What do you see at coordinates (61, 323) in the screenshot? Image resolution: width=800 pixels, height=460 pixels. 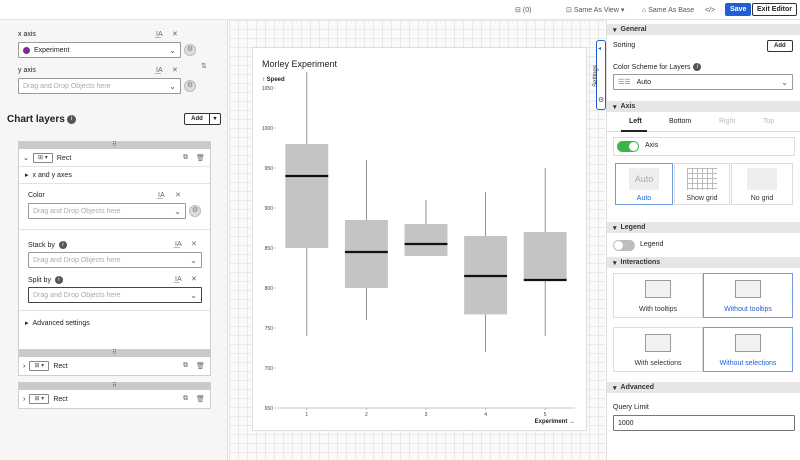 I see `advanced-settings-label: Advanced settings` at bounding box center [61, 323].